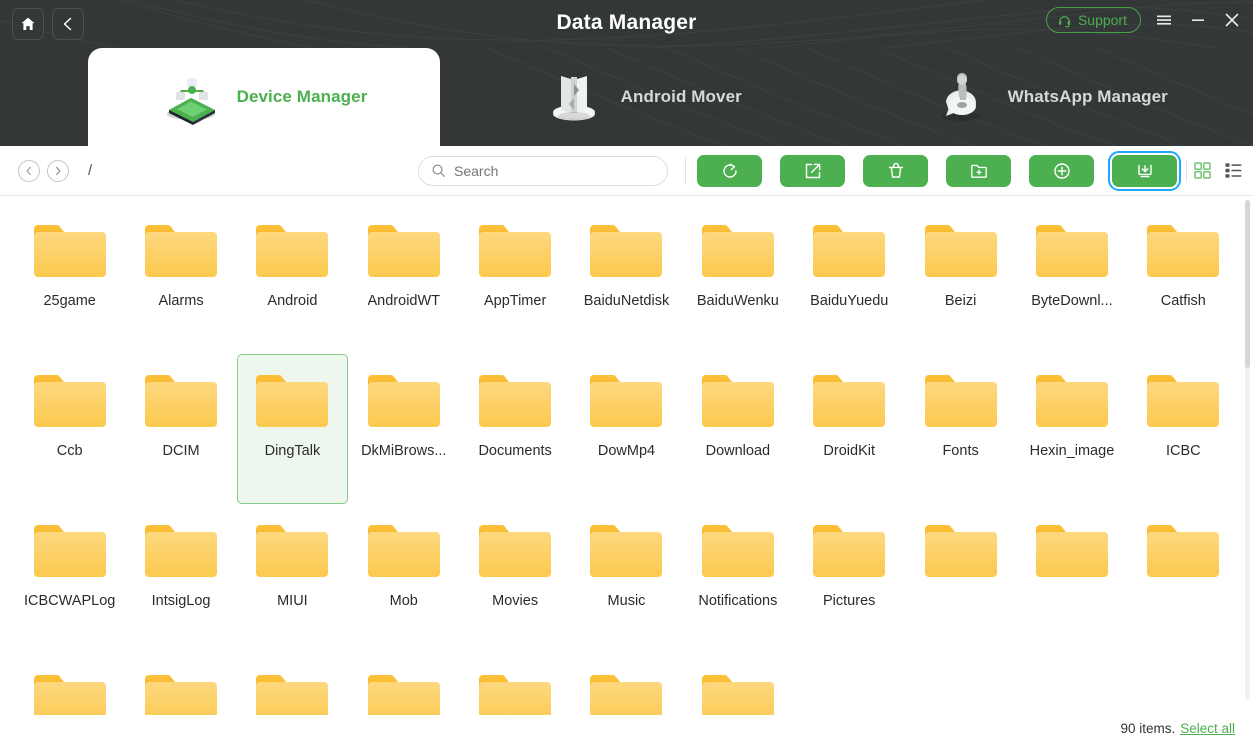 This screenshot has height=741, width=1253. I want to click on chevron-right-circle-icon, so click(58, 170).